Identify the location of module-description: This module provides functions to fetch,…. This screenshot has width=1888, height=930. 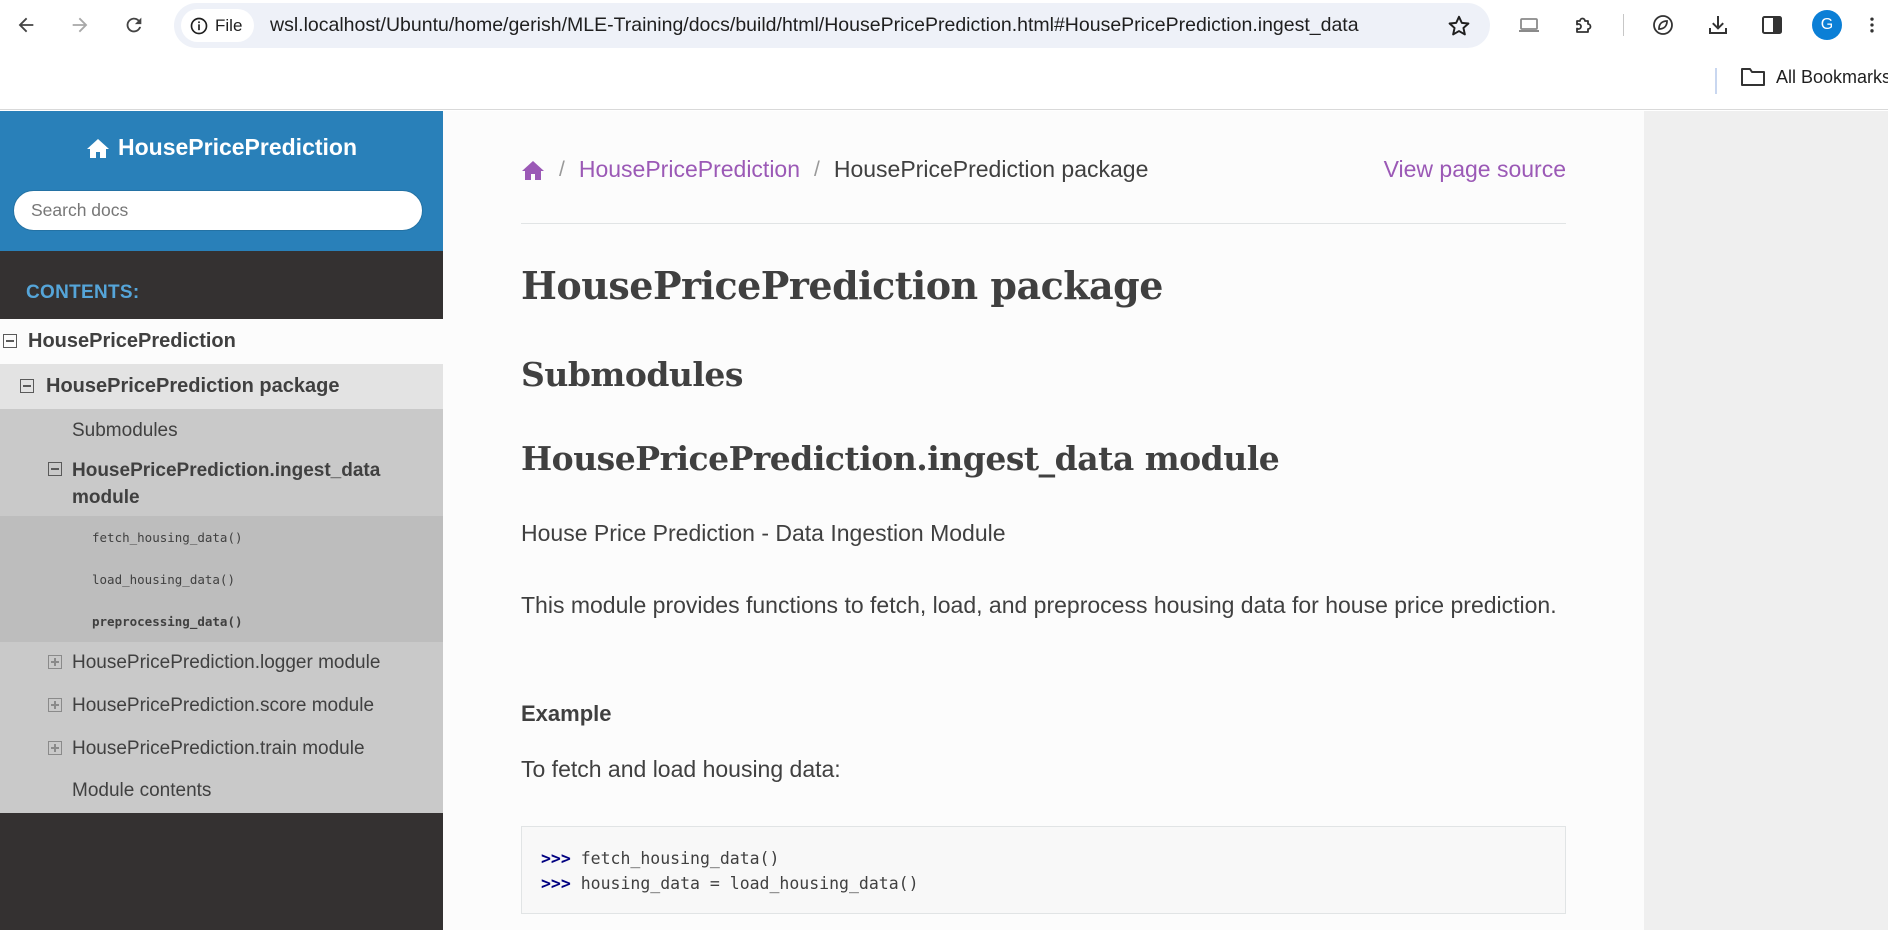
(1039, 605).